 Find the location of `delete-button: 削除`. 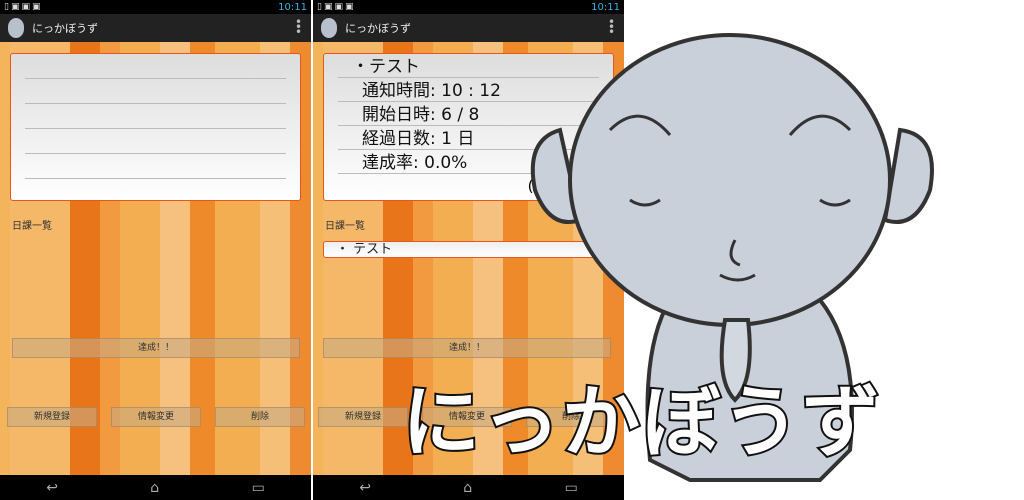

delete-button: 削除 is located at coordinates (260, 417).